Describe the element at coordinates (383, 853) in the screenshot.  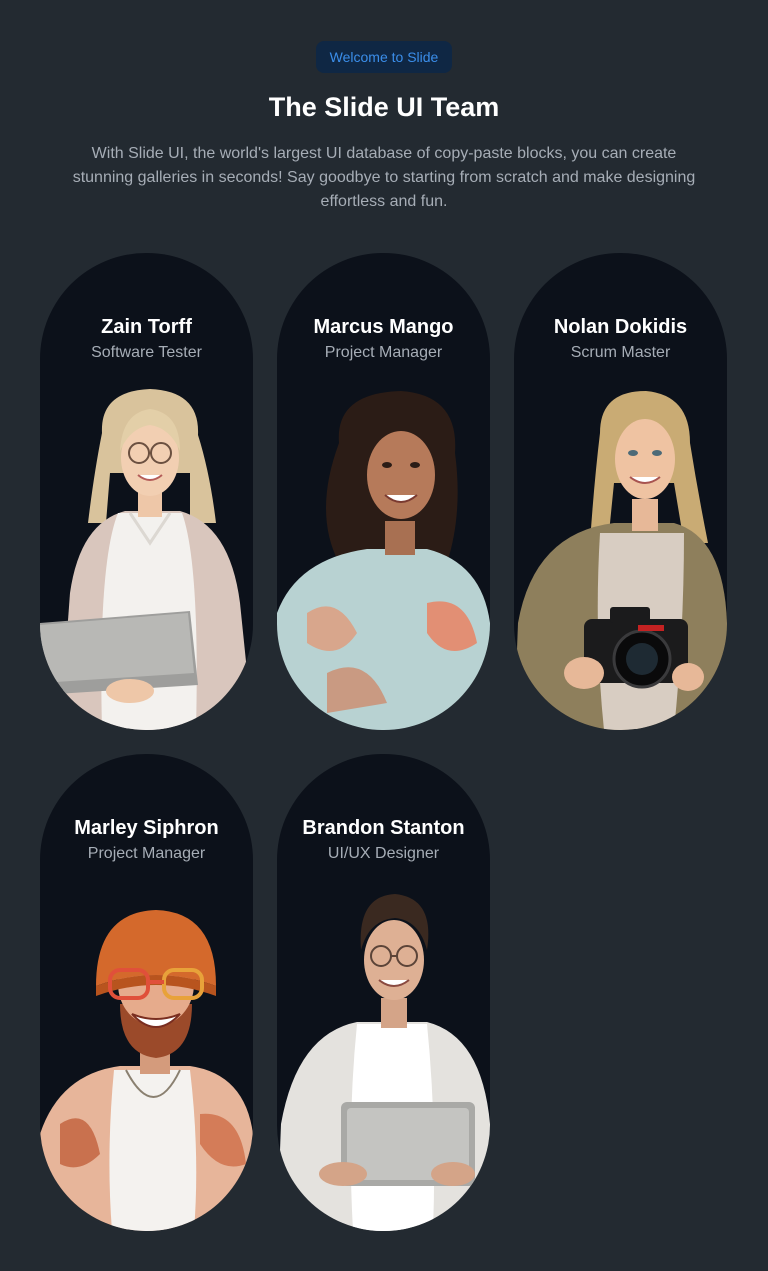
I see `member-role: UI/UX Designer` at that location.